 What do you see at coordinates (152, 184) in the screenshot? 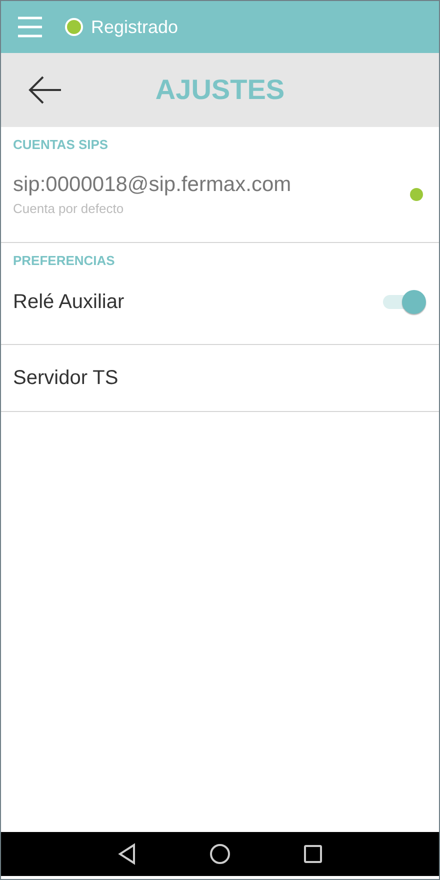
I see `account-address: sip:0000018@sip.fermax.com` at bounding box center [152, 184].